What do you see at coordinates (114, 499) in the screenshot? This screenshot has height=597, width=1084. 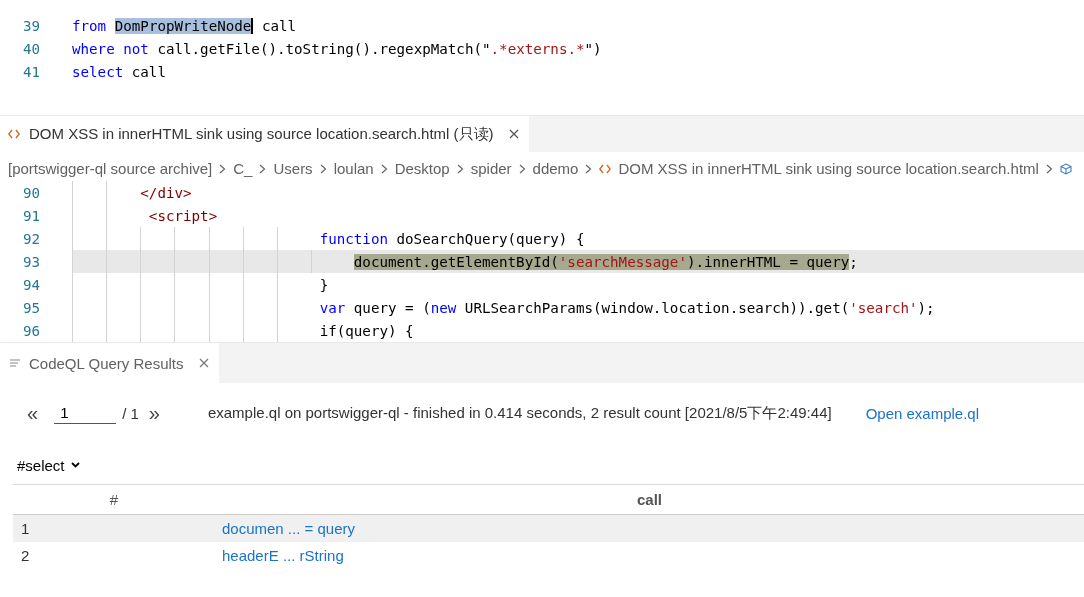 I see `column-header: #` at bounding box center [114, 499].